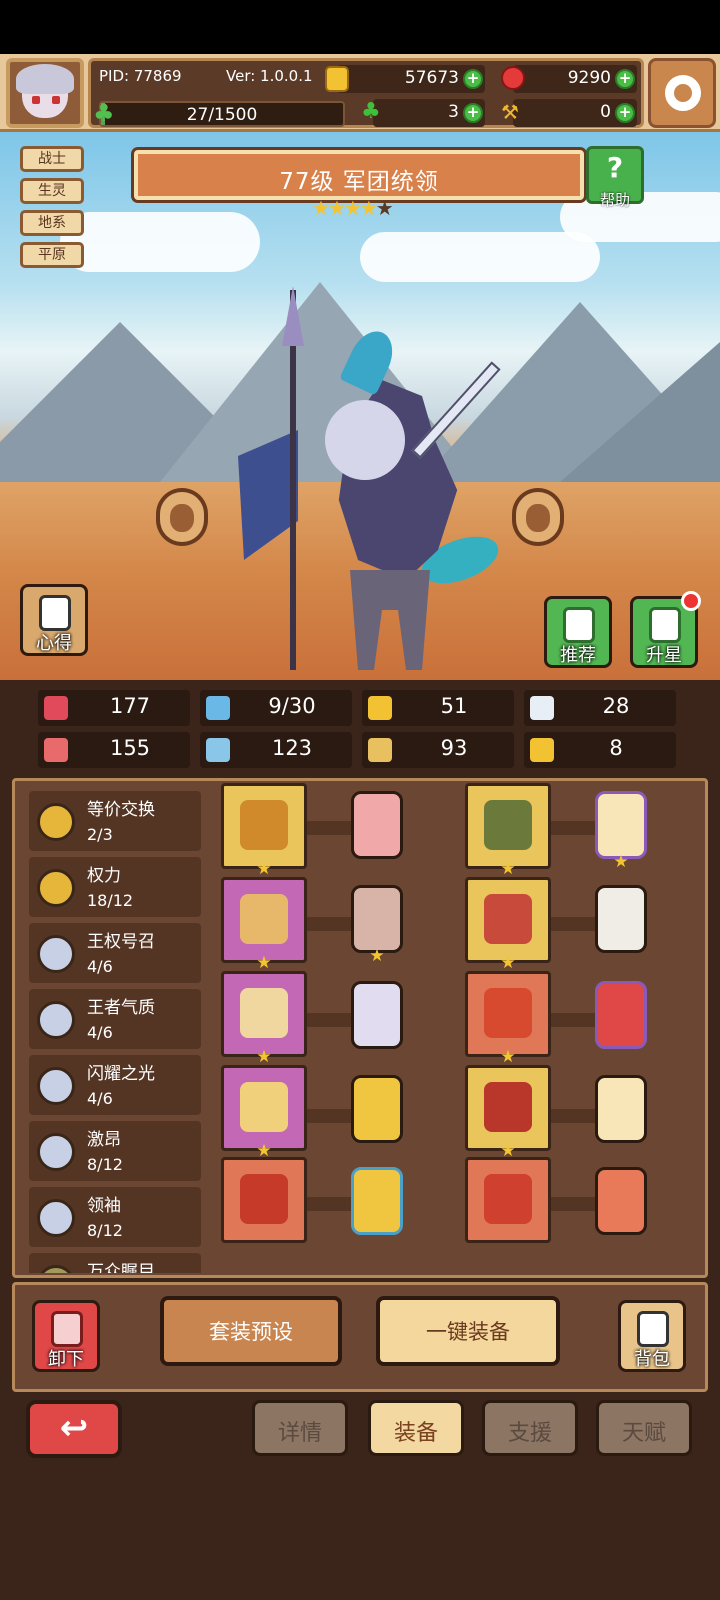 The width and height of the screenshot is (720, 1600). I want to click on backpack-button: 背包, so click(652, 1336).